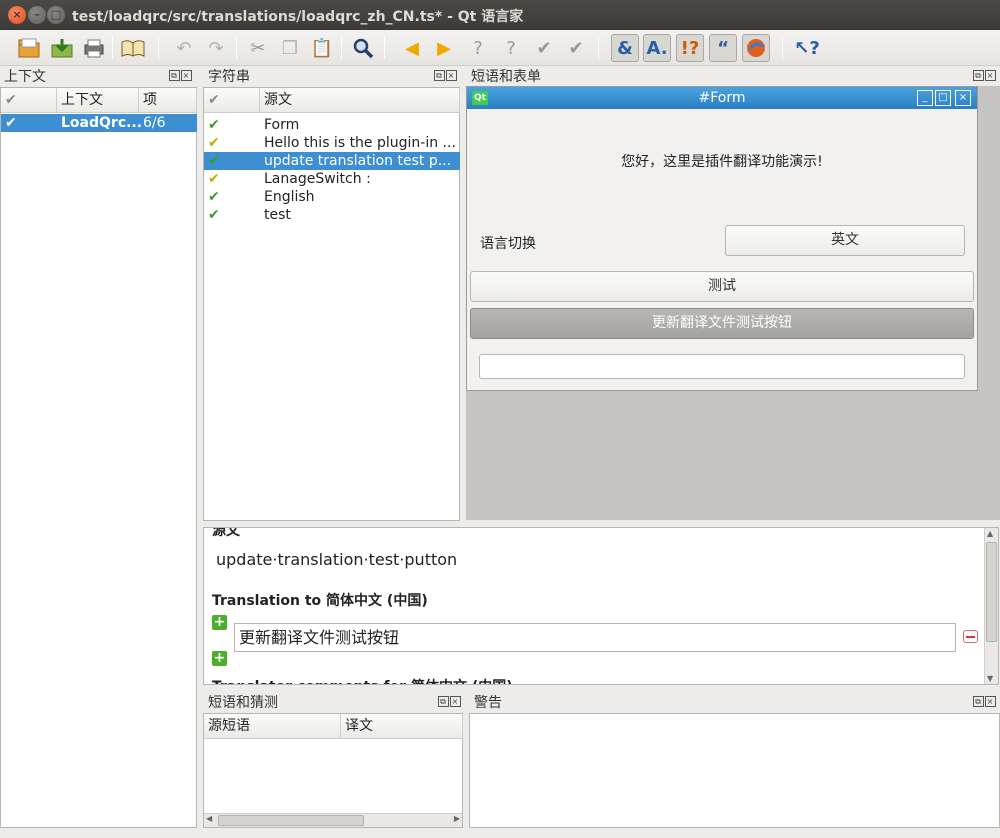  What do you see at coordinates (243, 703) in the screenshot?
I see `guess-dock-title: 短语和猜测` at bounding box center [243, 703].